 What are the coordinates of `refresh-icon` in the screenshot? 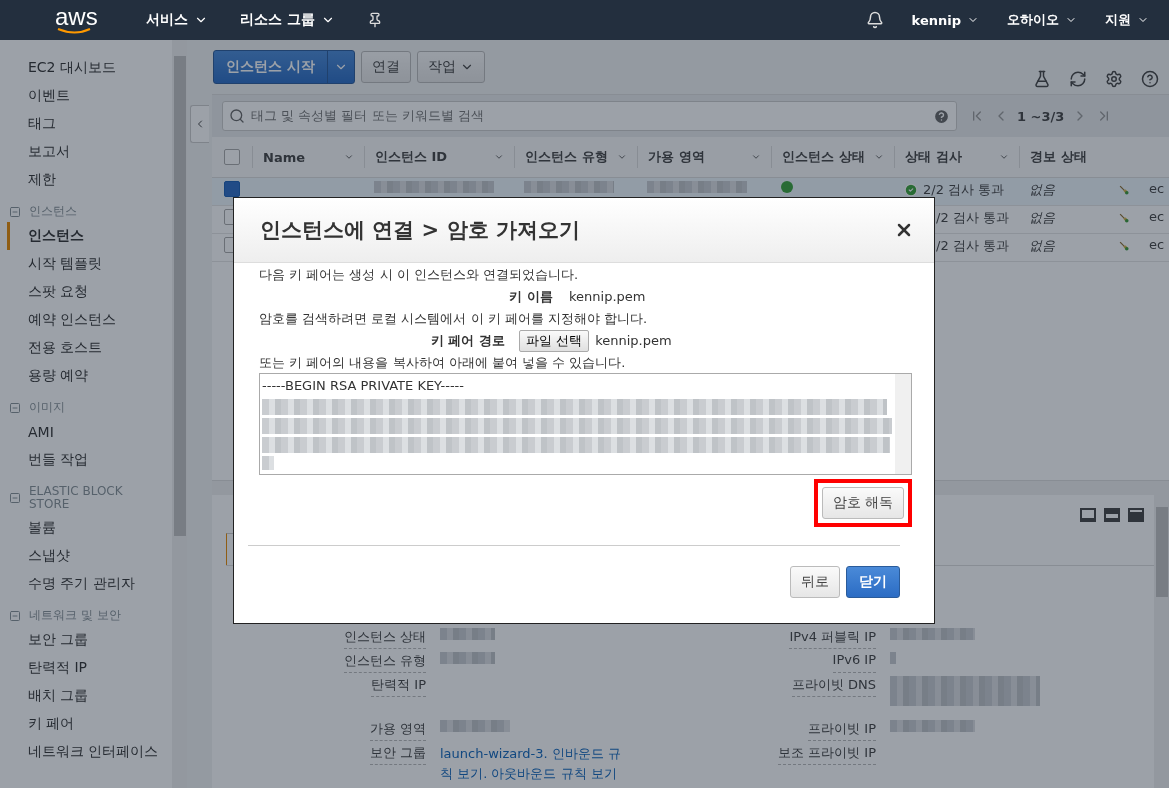 It's located at (1078, 79).